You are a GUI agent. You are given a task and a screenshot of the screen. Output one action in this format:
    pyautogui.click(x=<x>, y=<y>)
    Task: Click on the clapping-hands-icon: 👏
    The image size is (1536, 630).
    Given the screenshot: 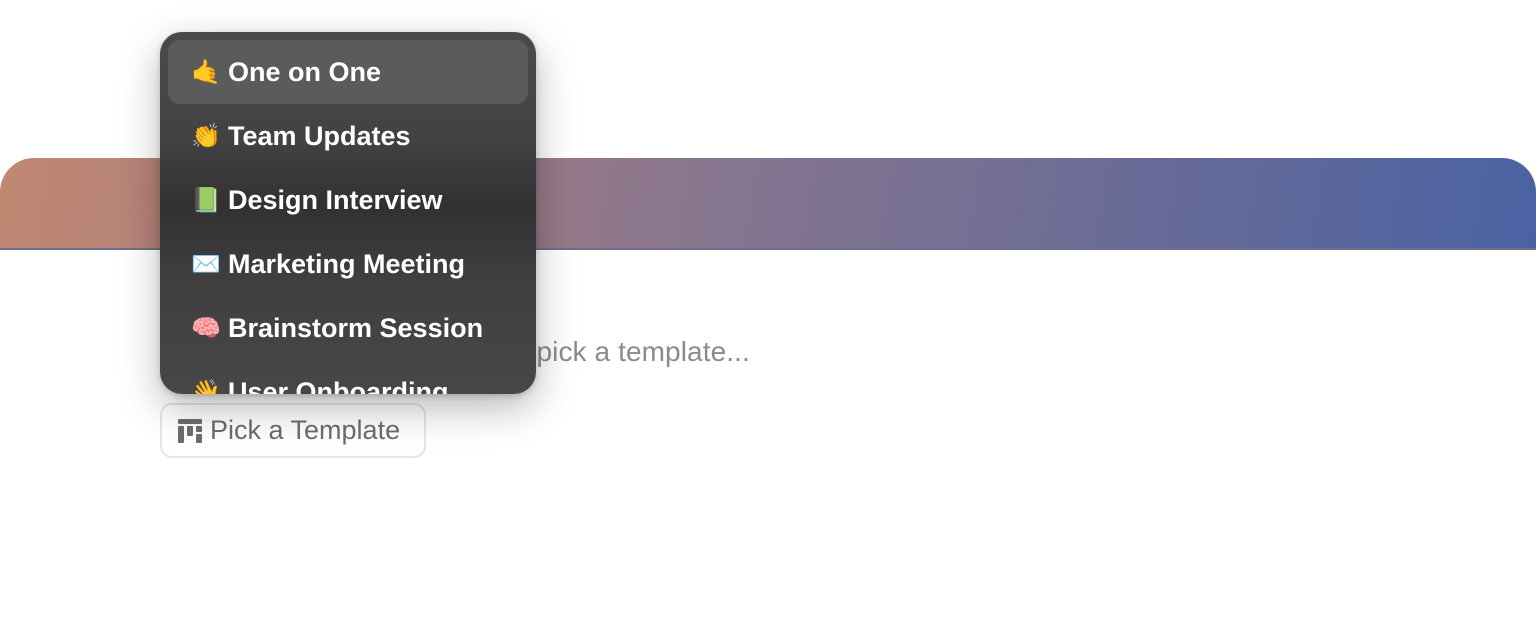 What is the action you would take?
    pyautogui.click(x=206, y=136)
    